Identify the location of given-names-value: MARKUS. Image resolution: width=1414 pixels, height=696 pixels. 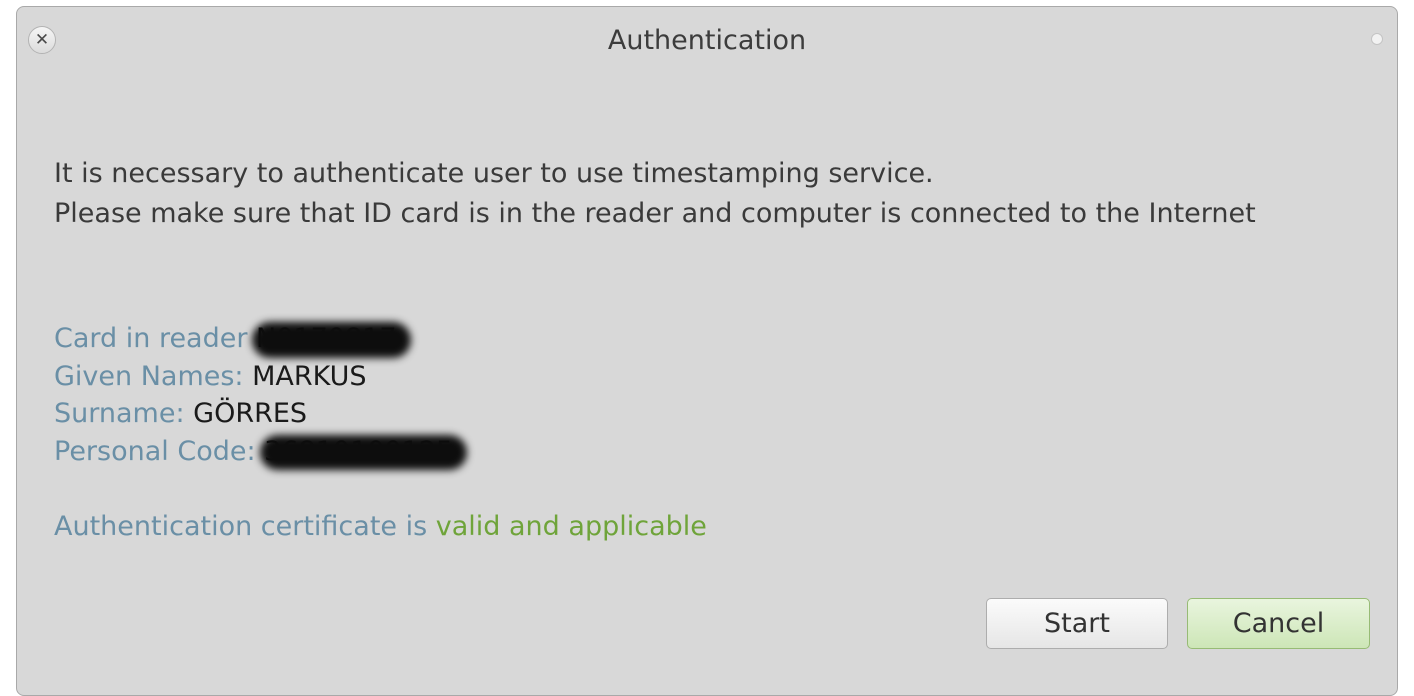
(309, 376).